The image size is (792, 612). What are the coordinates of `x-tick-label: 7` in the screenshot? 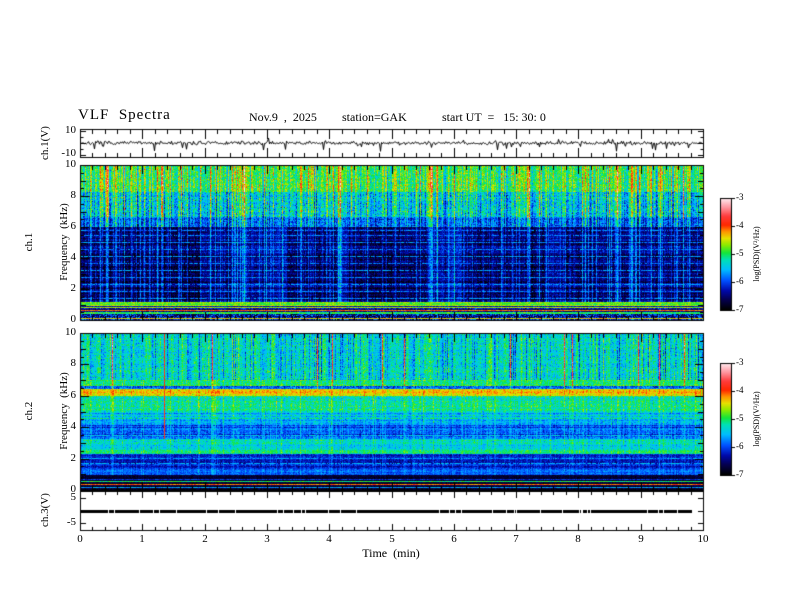 It's located at (516, 539).